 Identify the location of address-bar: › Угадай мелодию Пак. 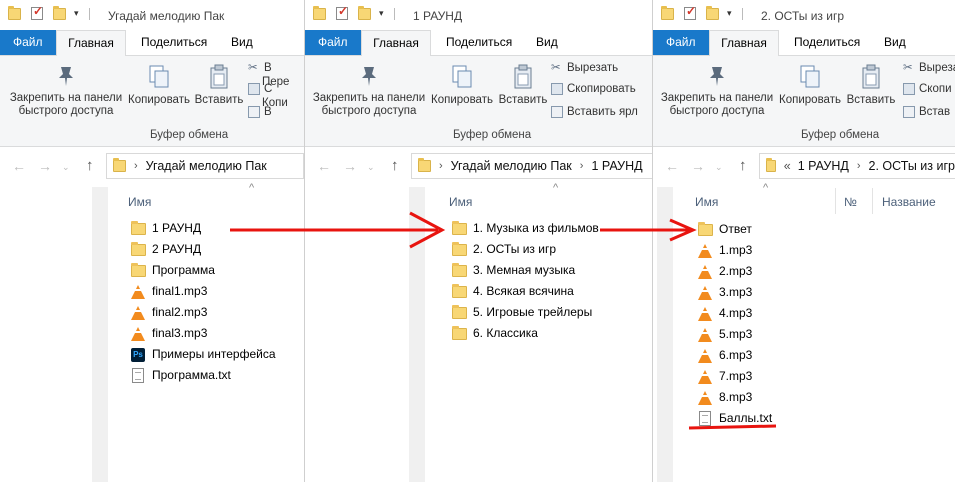
(205, 166).